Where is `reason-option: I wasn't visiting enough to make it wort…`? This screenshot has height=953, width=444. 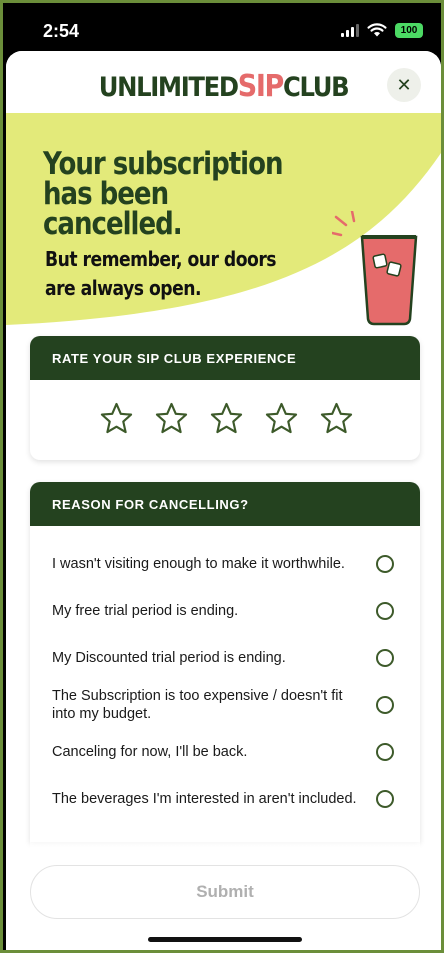
reason-option: I wasn't visiting enough to make it wort… is located at coordinates (236, 563).